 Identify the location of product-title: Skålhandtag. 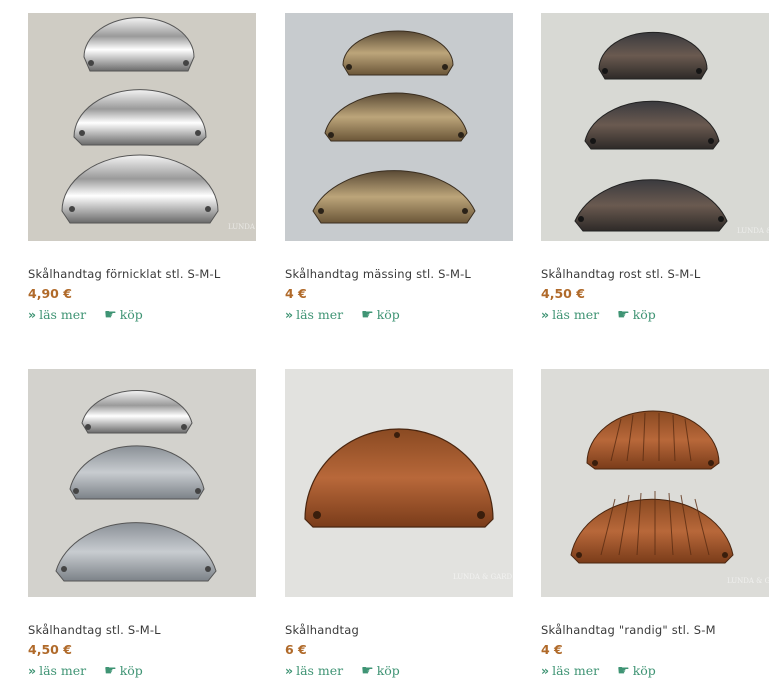
(399, 630).